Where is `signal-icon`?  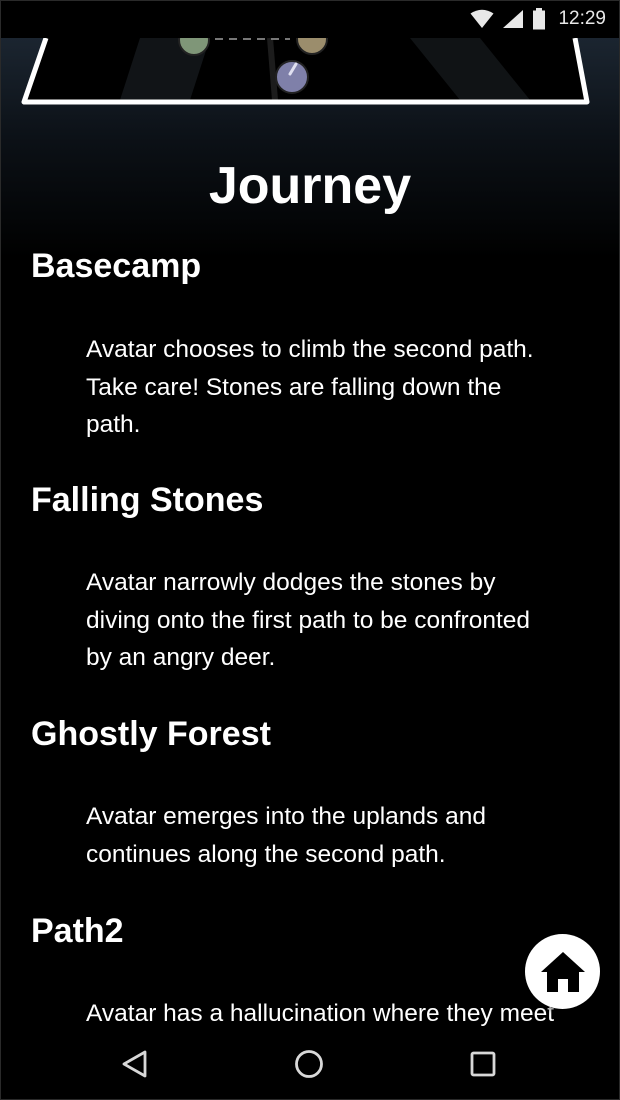
signal-icon is located at coordinates (513, 19).